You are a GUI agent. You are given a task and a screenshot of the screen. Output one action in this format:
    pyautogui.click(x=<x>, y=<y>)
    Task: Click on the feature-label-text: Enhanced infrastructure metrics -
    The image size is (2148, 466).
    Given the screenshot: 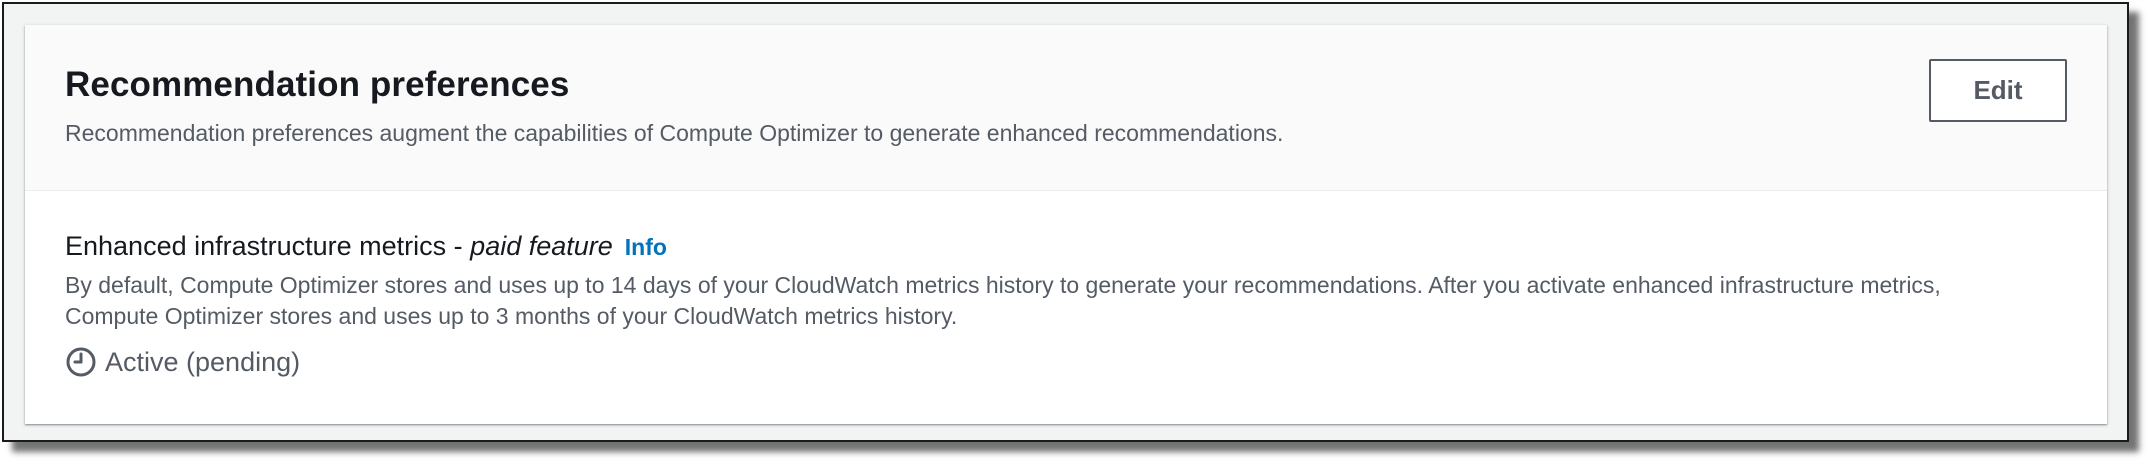 What is the action you would take?
    pyautogui.click(x=268, y=246)
    